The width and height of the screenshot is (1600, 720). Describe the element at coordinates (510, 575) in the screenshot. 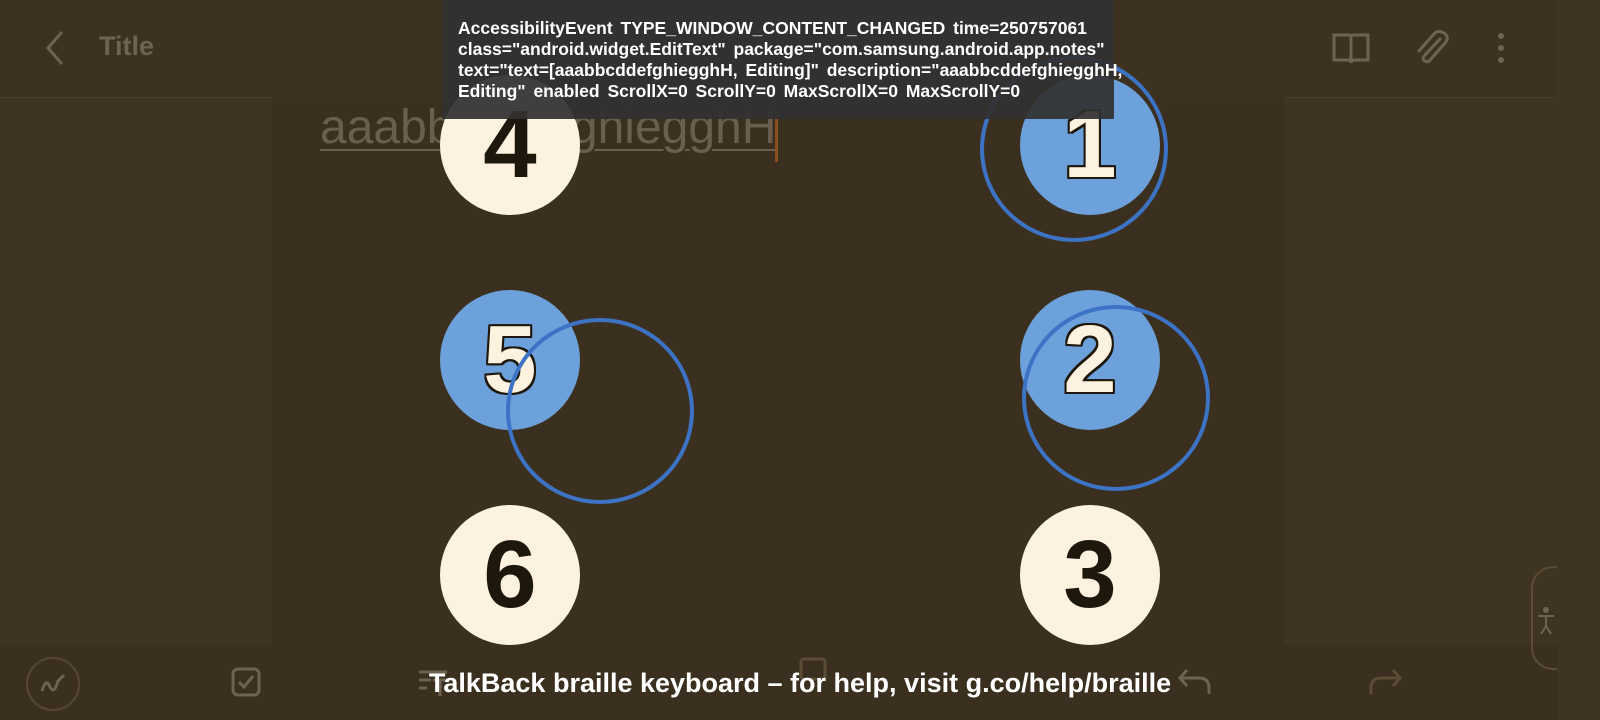

I see `braille-dot-6: 6` at that location.